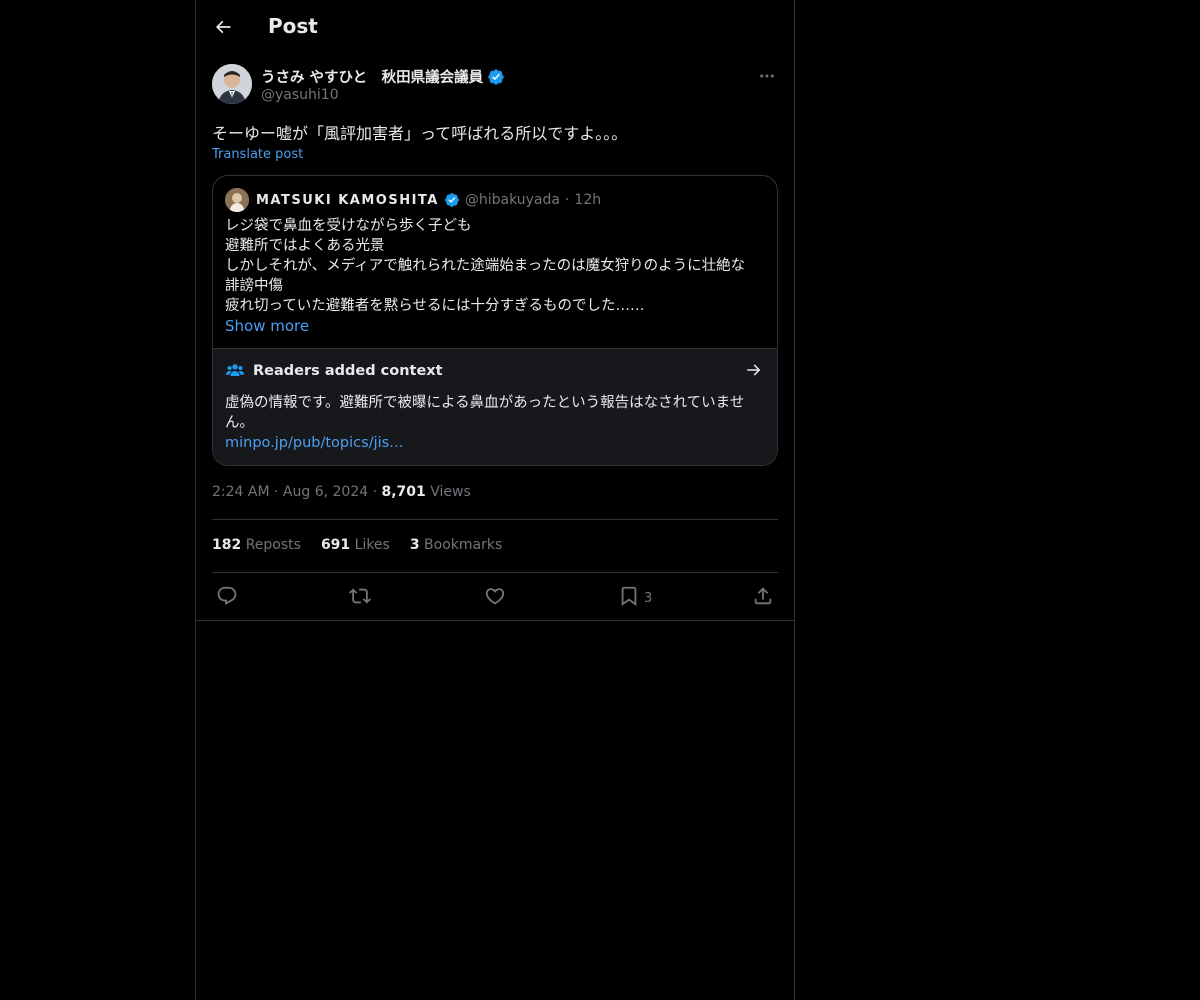 Image resolution: width=1200 pixels, height=1000 pixels. Describe the element at coordinates (588, 200) in the screenshot. I see `quoted-post-time: 12h` at that location.